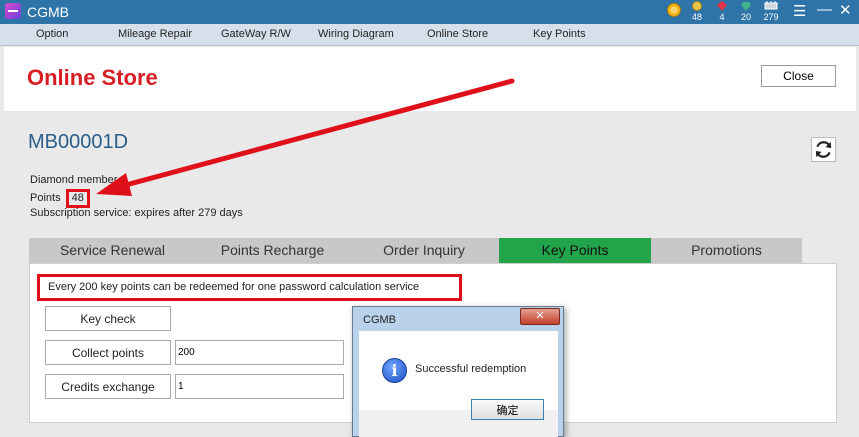  What do you see at coordinates (379, 320) in the screenshot?
I see `dialog-title: CGMB` at bounding box center [379, 320].